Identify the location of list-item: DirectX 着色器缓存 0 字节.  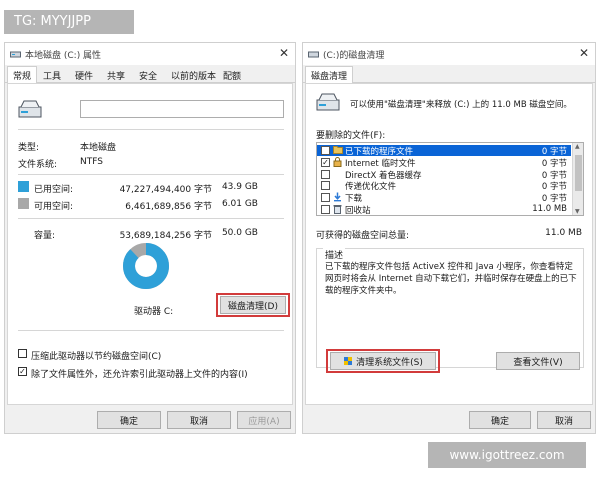
(444, 175).